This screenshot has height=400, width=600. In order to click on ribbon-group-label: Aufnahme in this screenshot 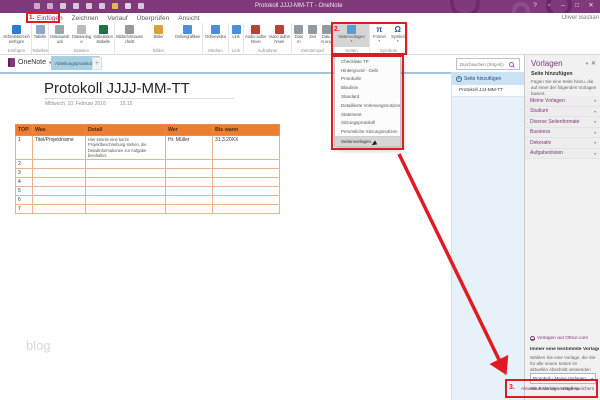, I will do `click(267, 50)`.